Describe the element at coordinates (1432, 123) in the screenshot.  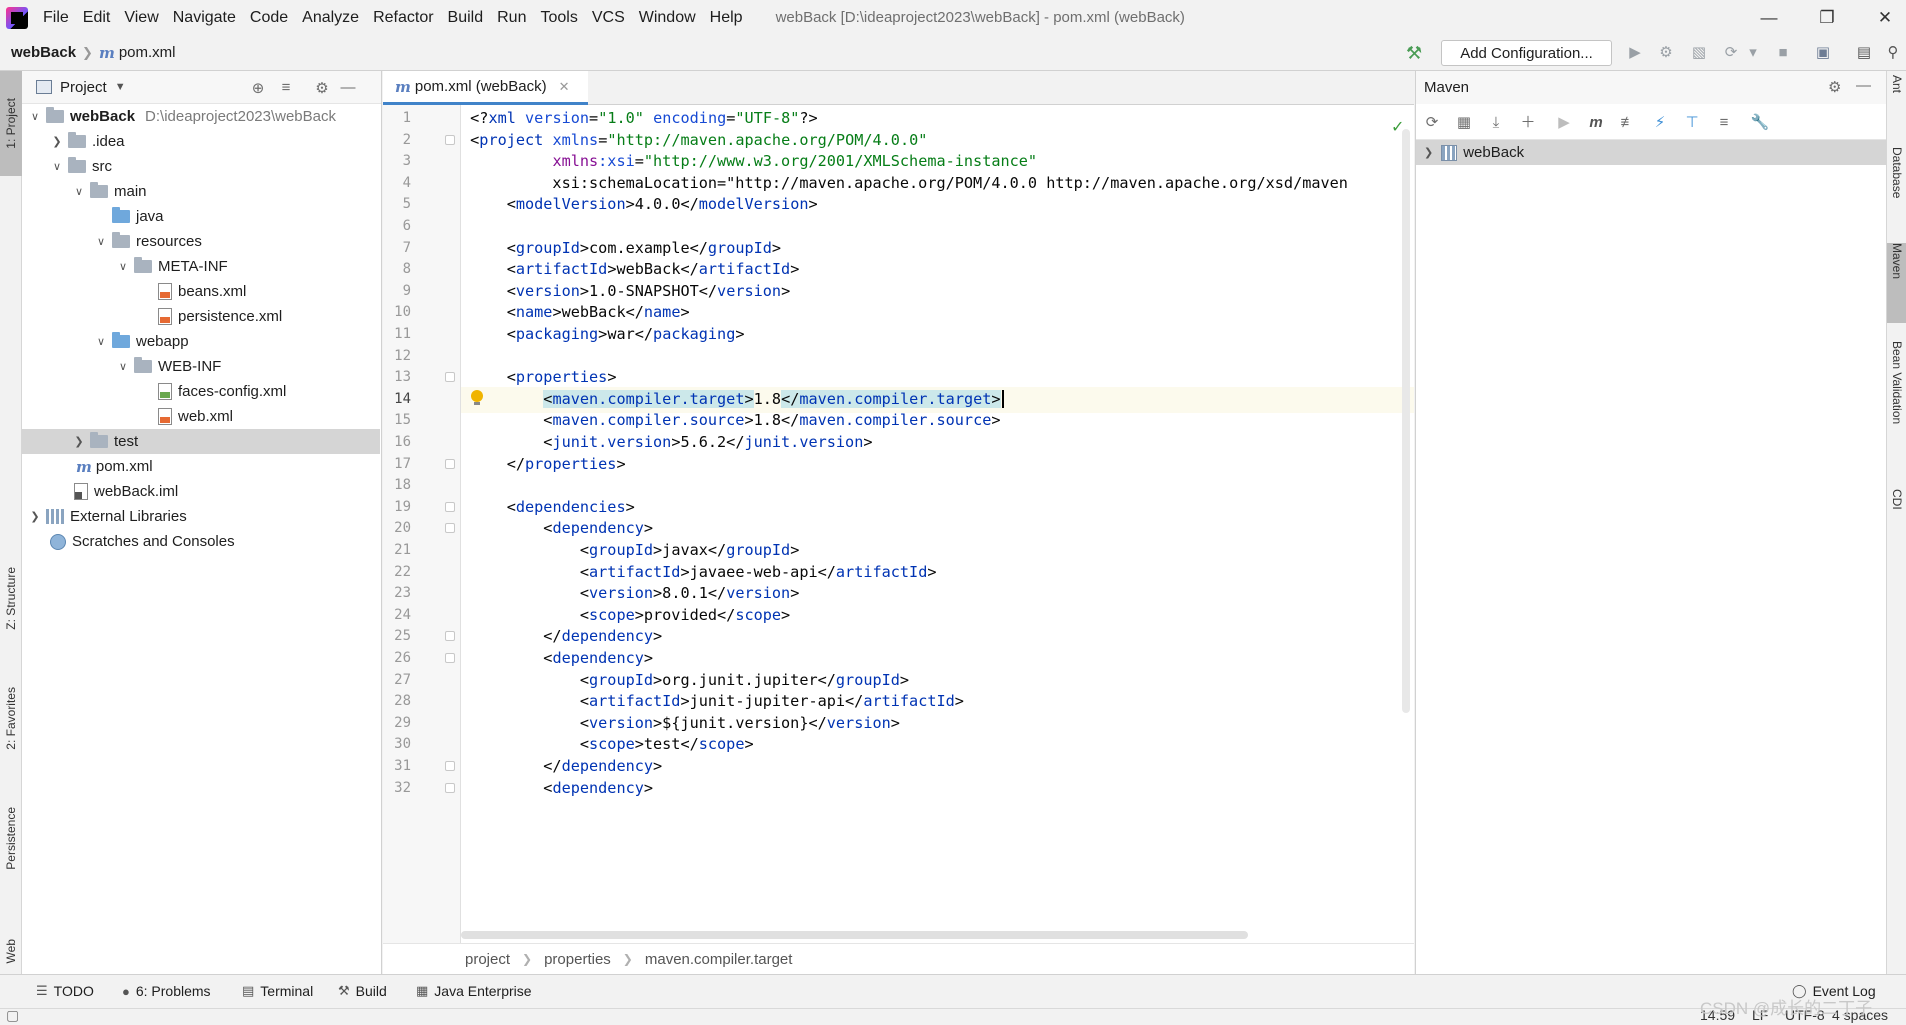
I see `reload-icon: ⟳` at that location.